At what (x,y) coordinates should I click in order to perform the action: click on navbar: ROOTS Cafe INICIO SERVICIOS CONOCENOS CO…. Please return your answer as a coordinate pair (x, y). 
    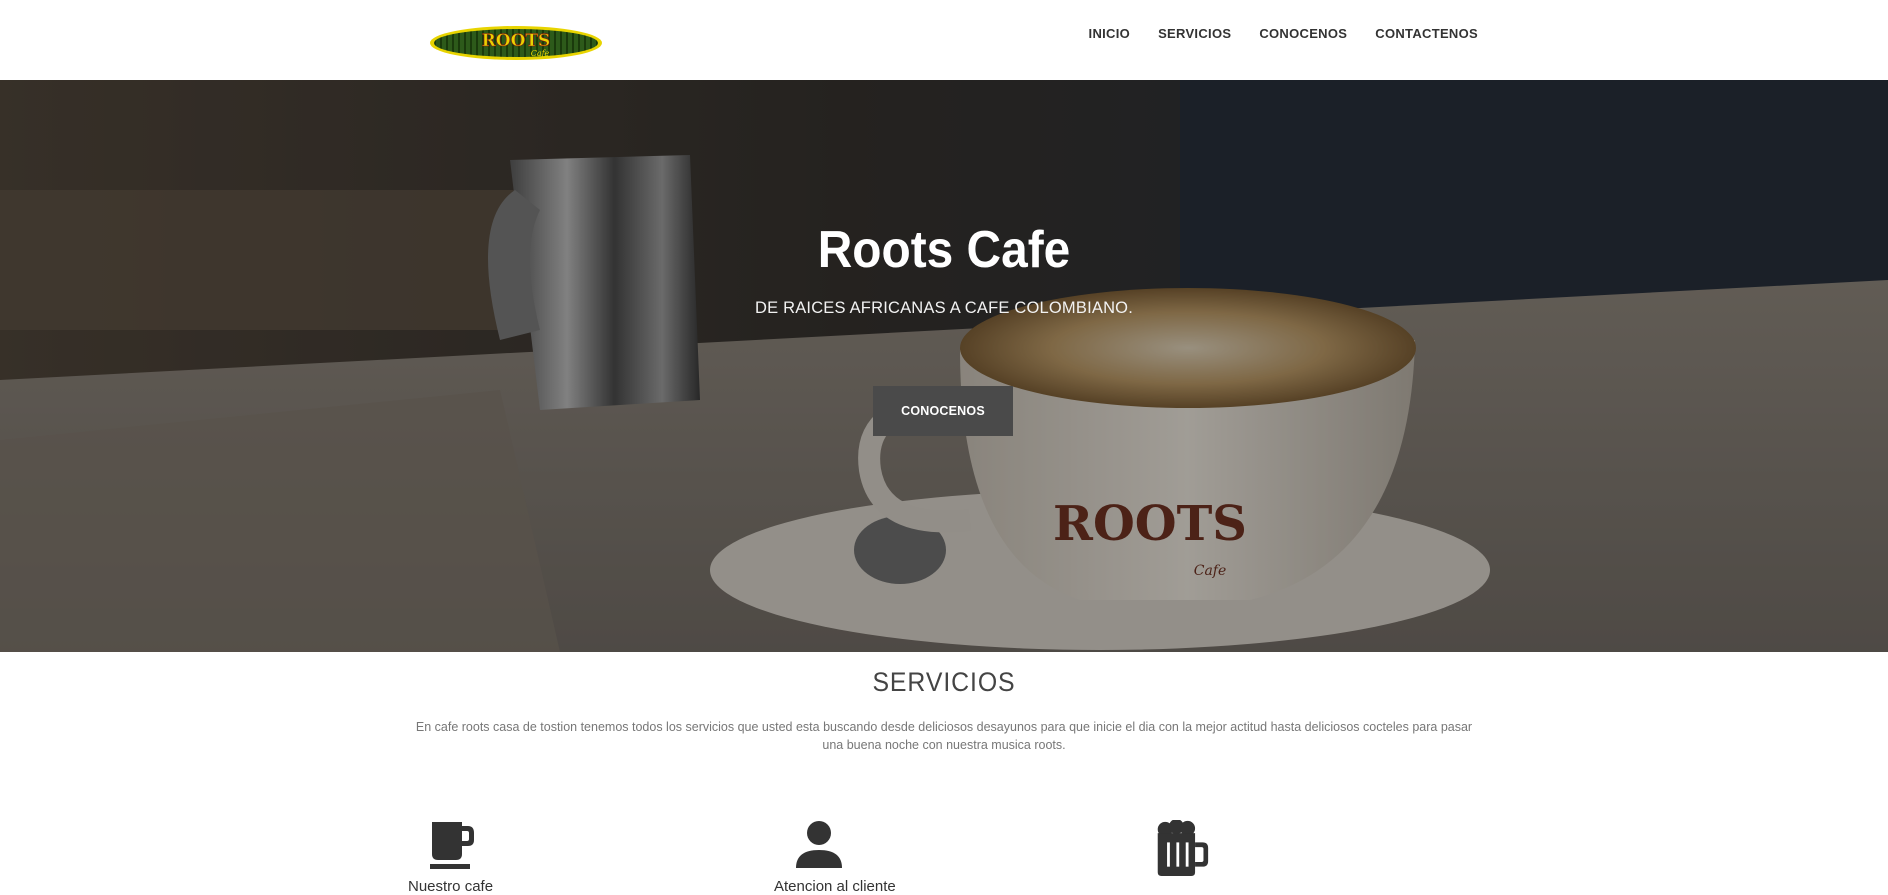
    Looking at the image, I should click on (944, 40).